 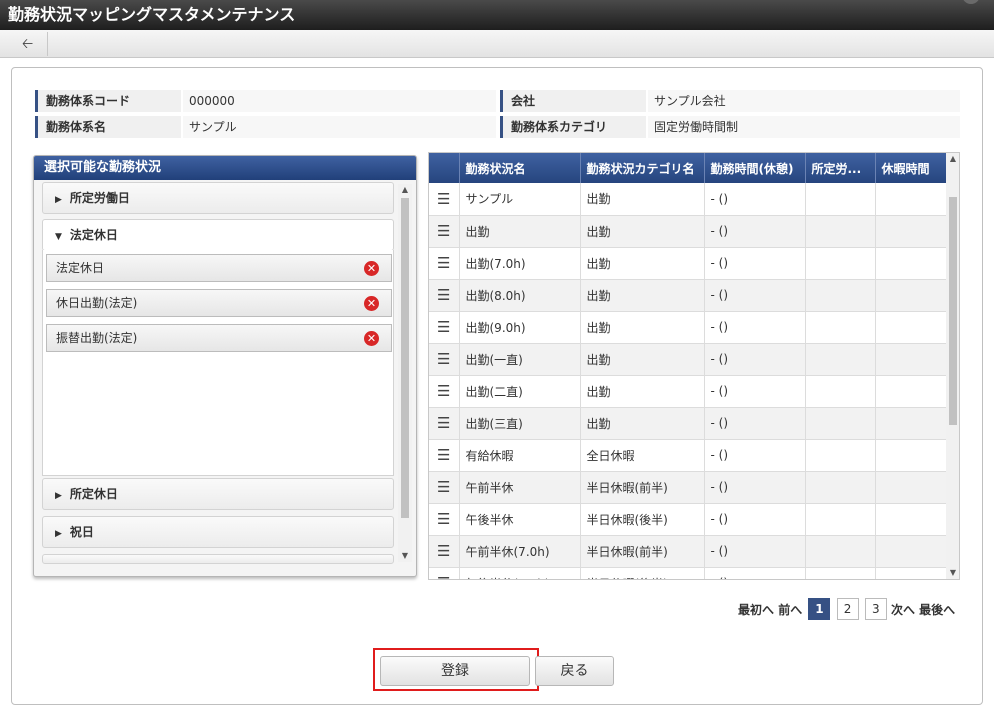 What do you see at coordinates (688, 423) in the screenshot?
I see `table-row: ☰ 出勤(三直) 出勤 - ()` at bounding box center [688, 423].